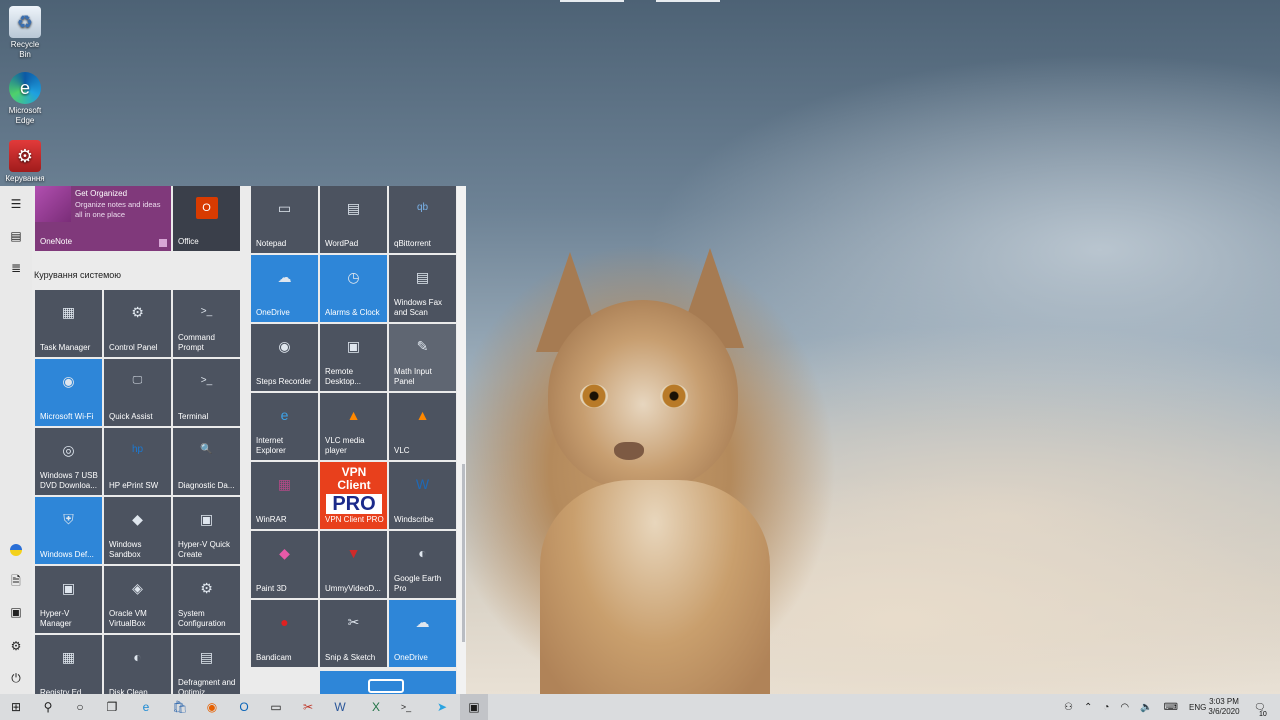  I want to click on tile-internet-explorer: e Internet Explorer, so click(284, 426).